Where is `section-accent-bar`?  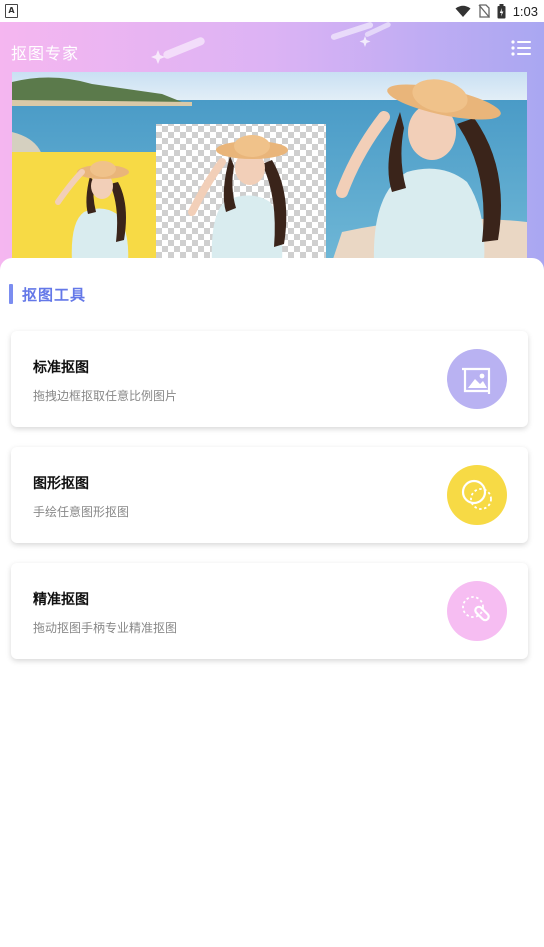 section-accent-bar is located at coordinates (11, 294).